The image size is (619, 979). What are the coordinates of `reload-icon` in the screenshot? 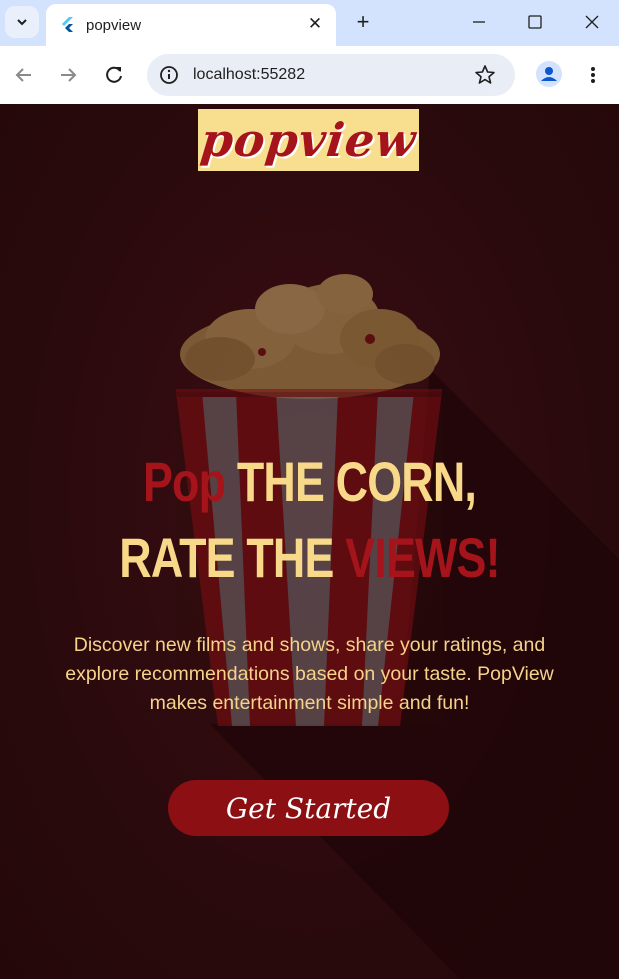 It's located at (114, 75).